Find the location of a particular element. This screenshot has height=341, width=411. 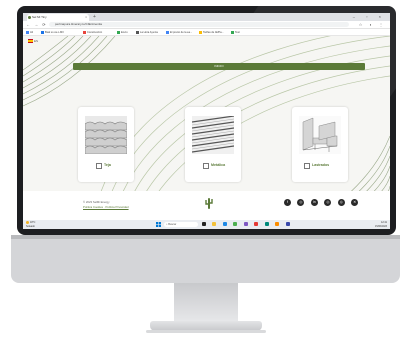

bookmark-item: Test is located at coordinates (235, 32).